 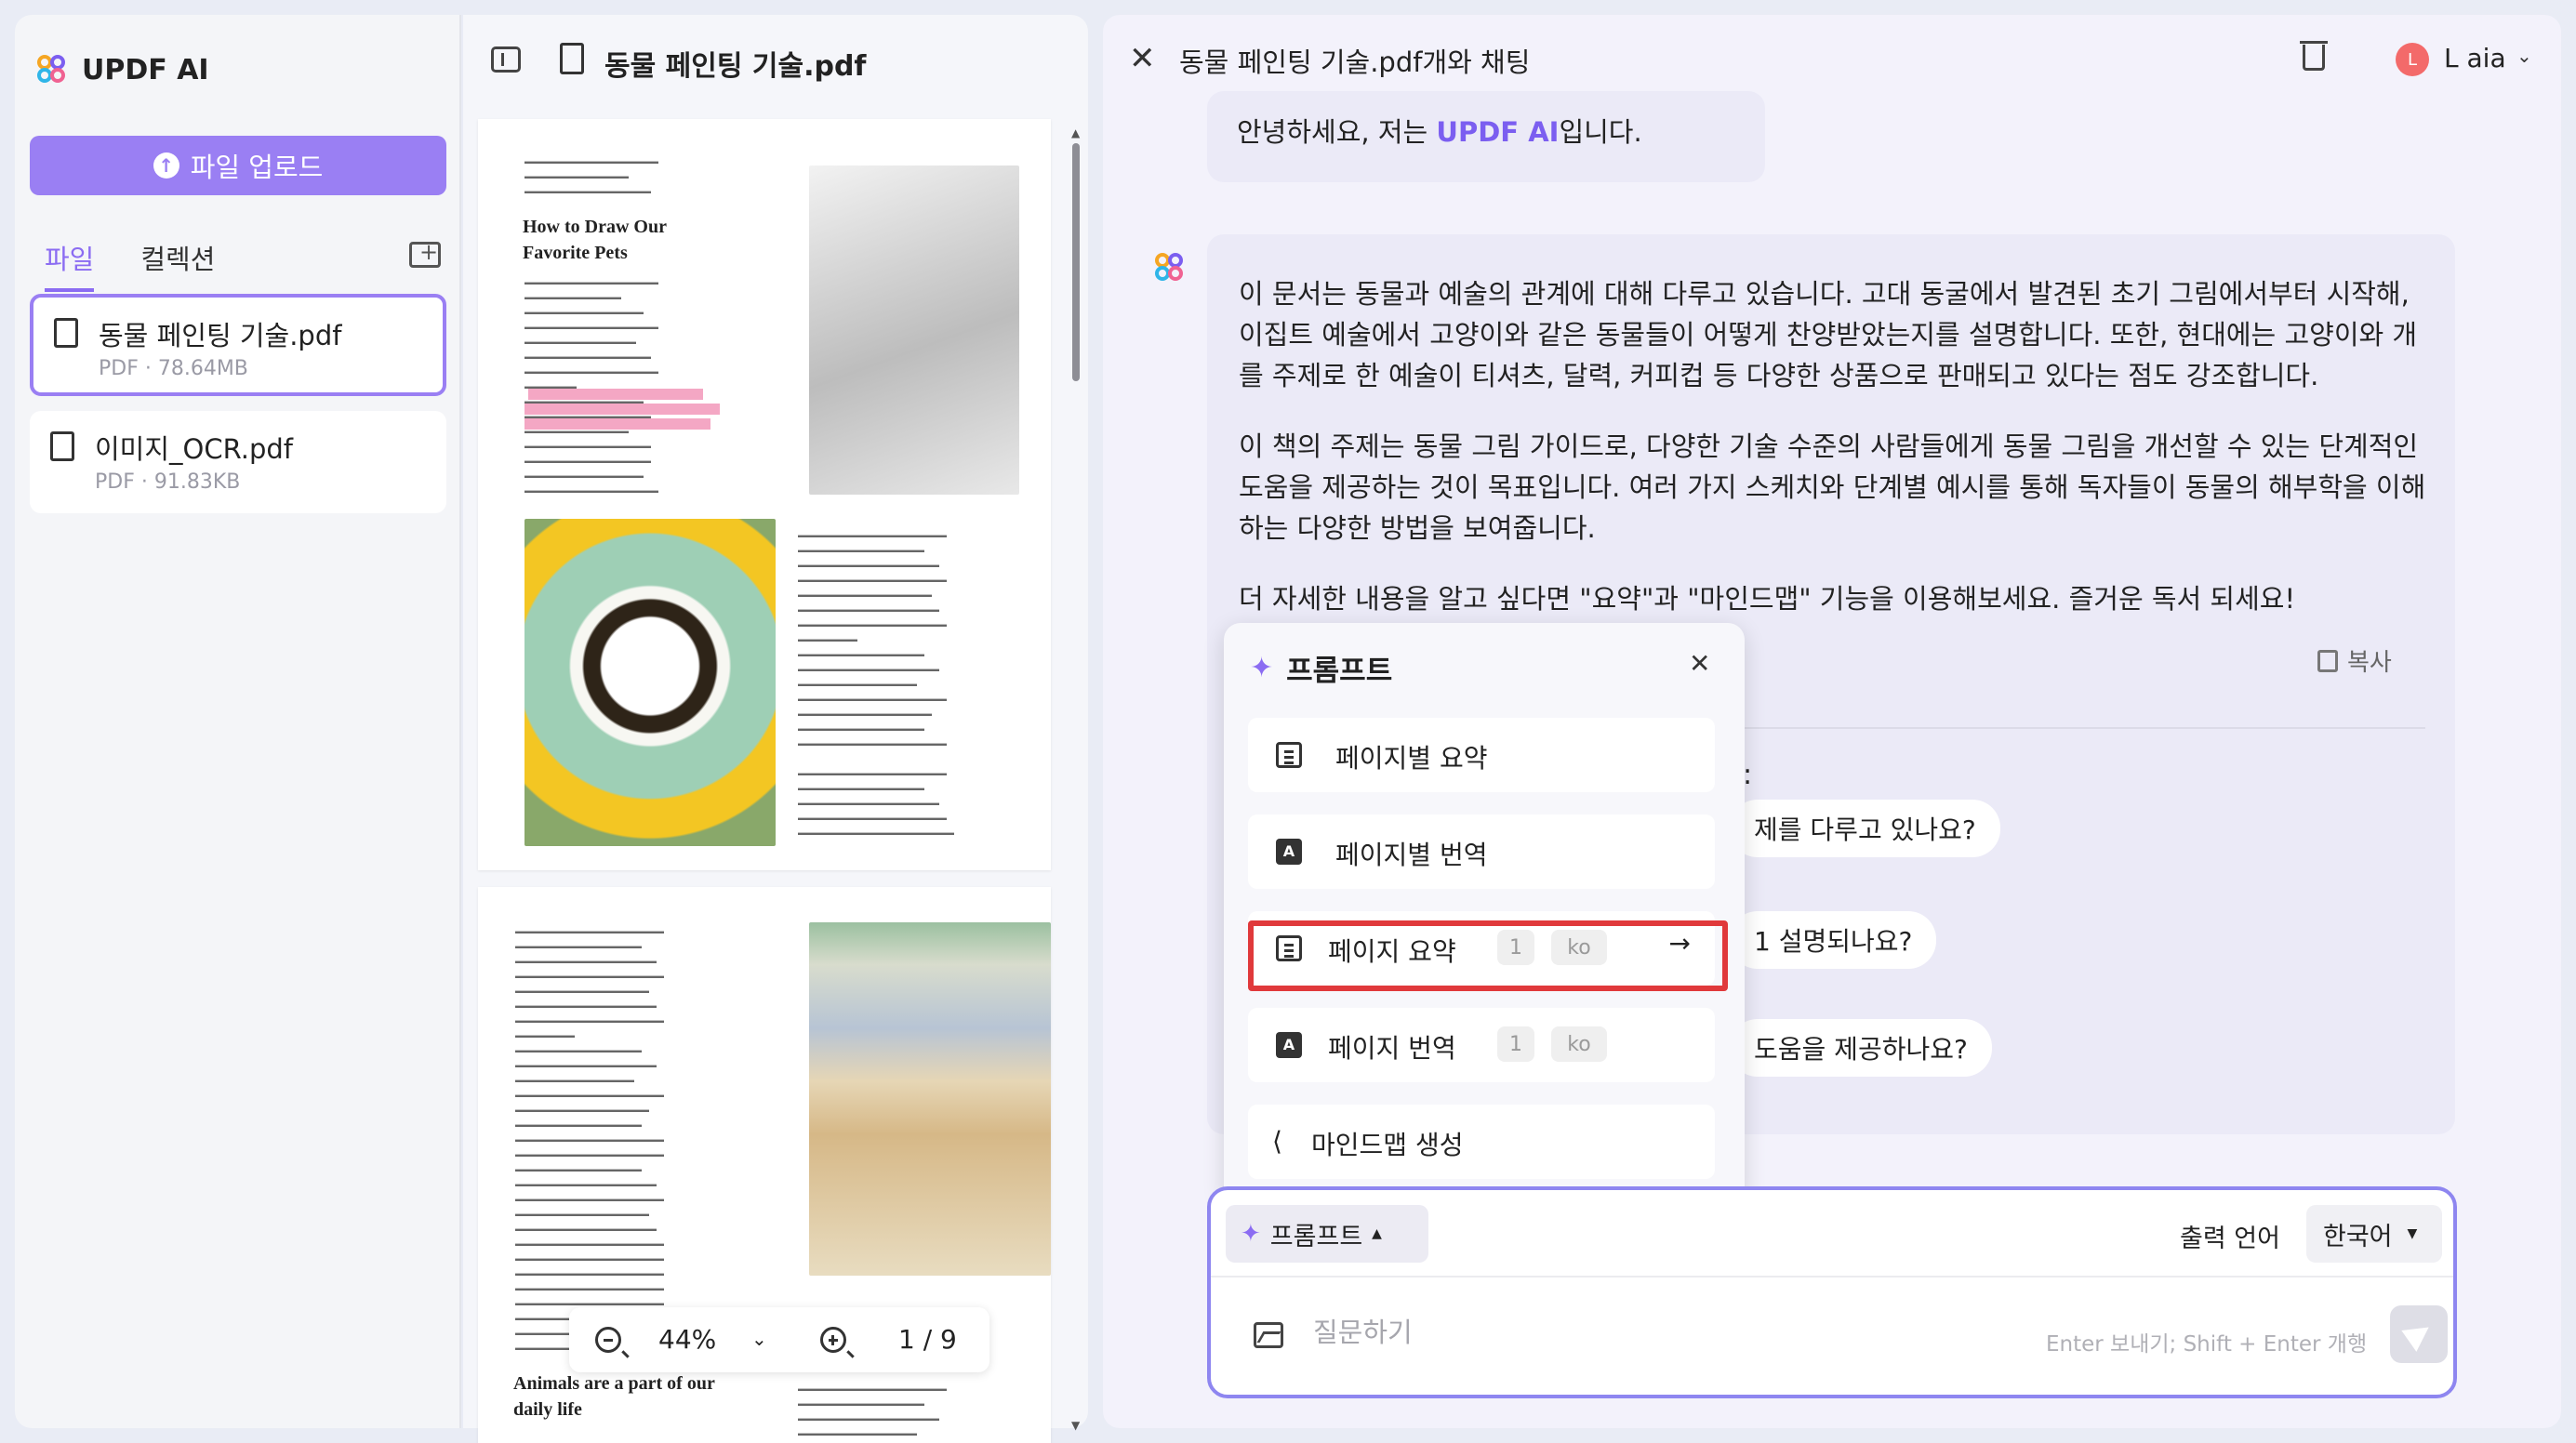 I want to click on image-upload-icon, so click(x=1268, y=1335).